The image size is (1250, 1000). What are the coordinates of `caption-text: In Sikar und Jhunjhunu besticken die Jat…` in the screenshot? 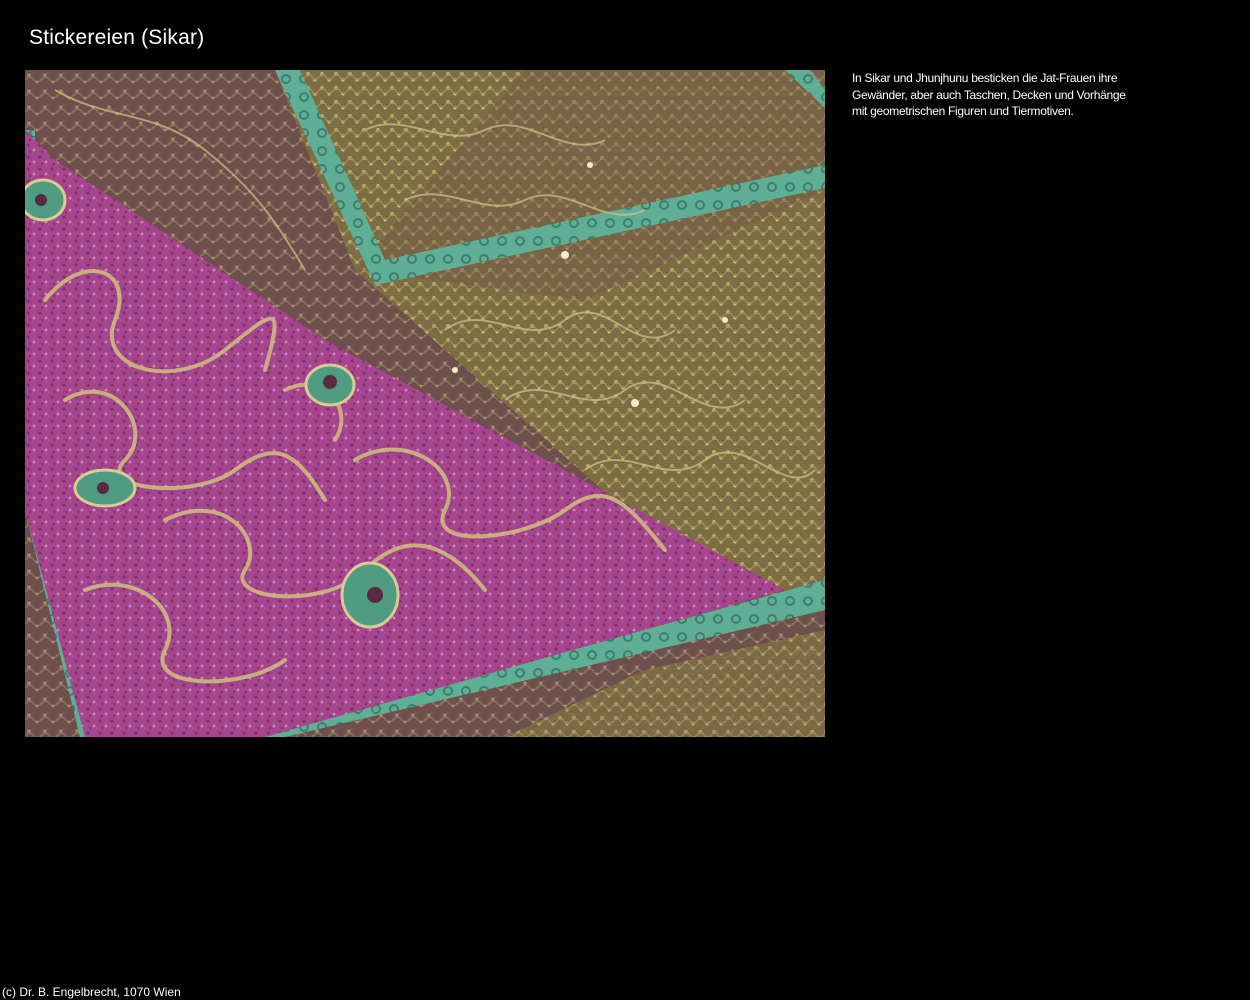 It's located at (1017, 95).